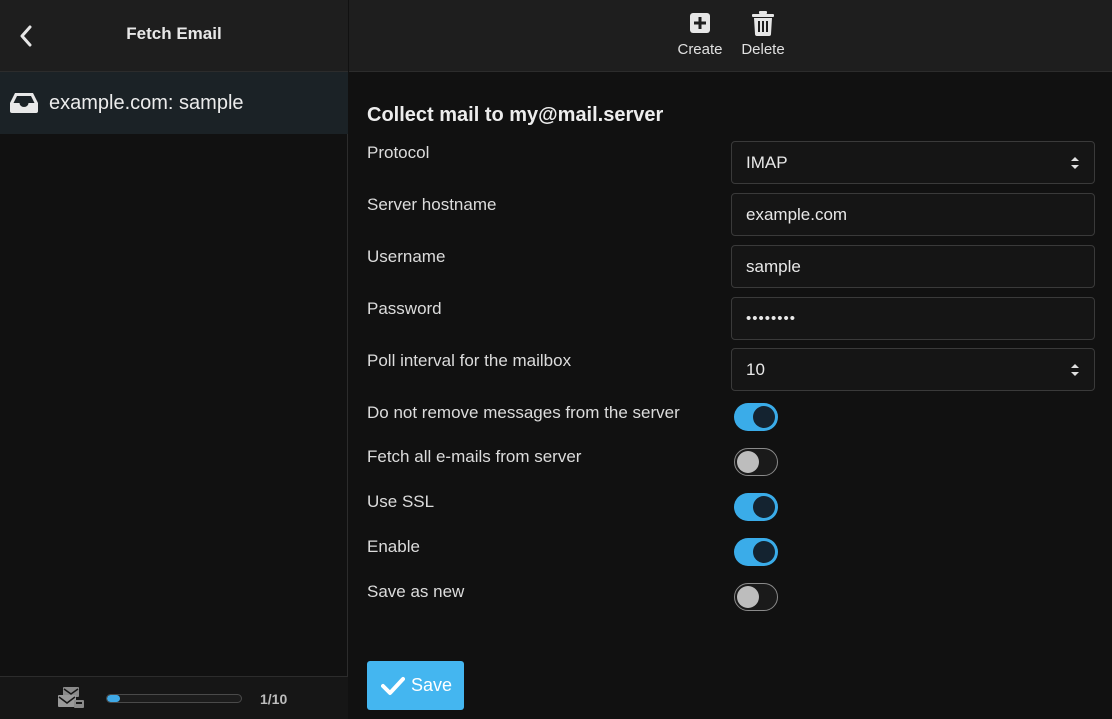  What do you see at coordinates (71, 699) in the screenshot?
I see `mail-queue-icon` at bounding box center [71, 699].